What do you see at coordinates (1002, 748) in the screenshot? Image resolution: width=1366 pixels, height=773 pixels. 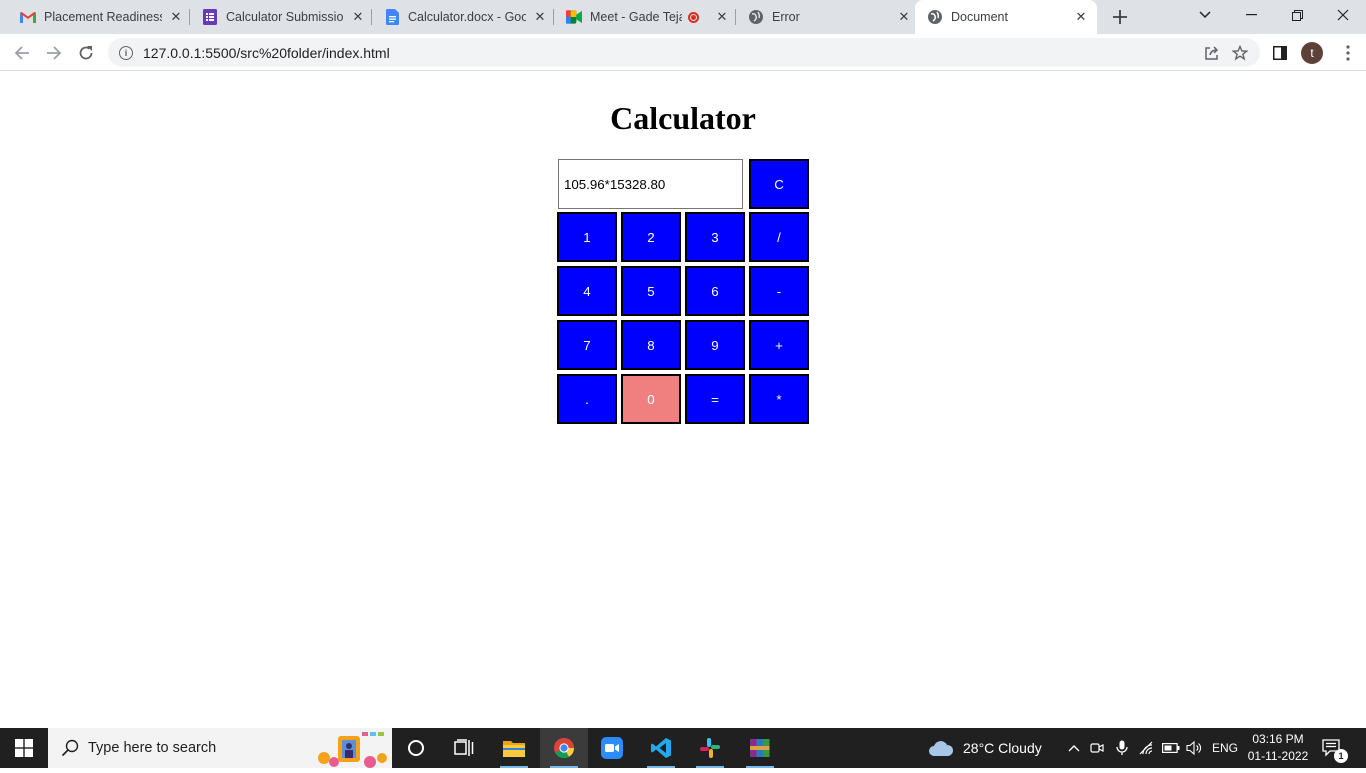 I see `weather-text: 28°C Cloudy` at bounding box center [1002, 748].